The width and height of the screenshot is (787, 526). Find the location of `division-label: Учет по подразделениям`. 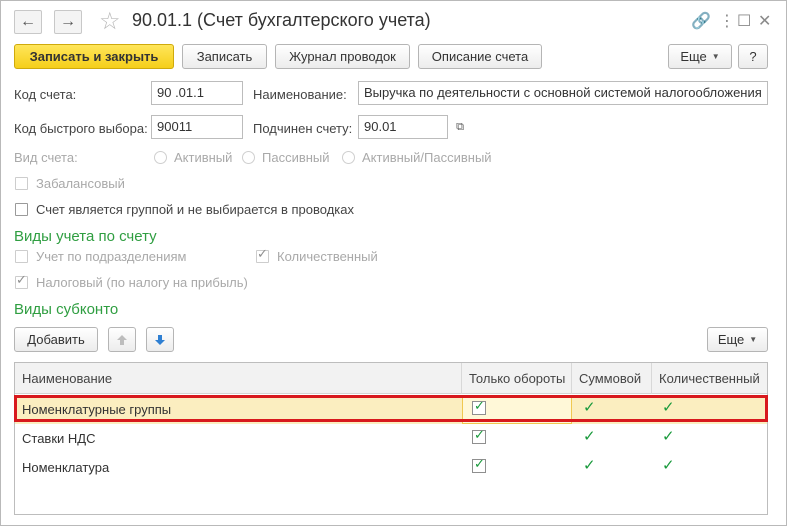

division-label: Учет по подразделениям is located at coordinates (111, 256).